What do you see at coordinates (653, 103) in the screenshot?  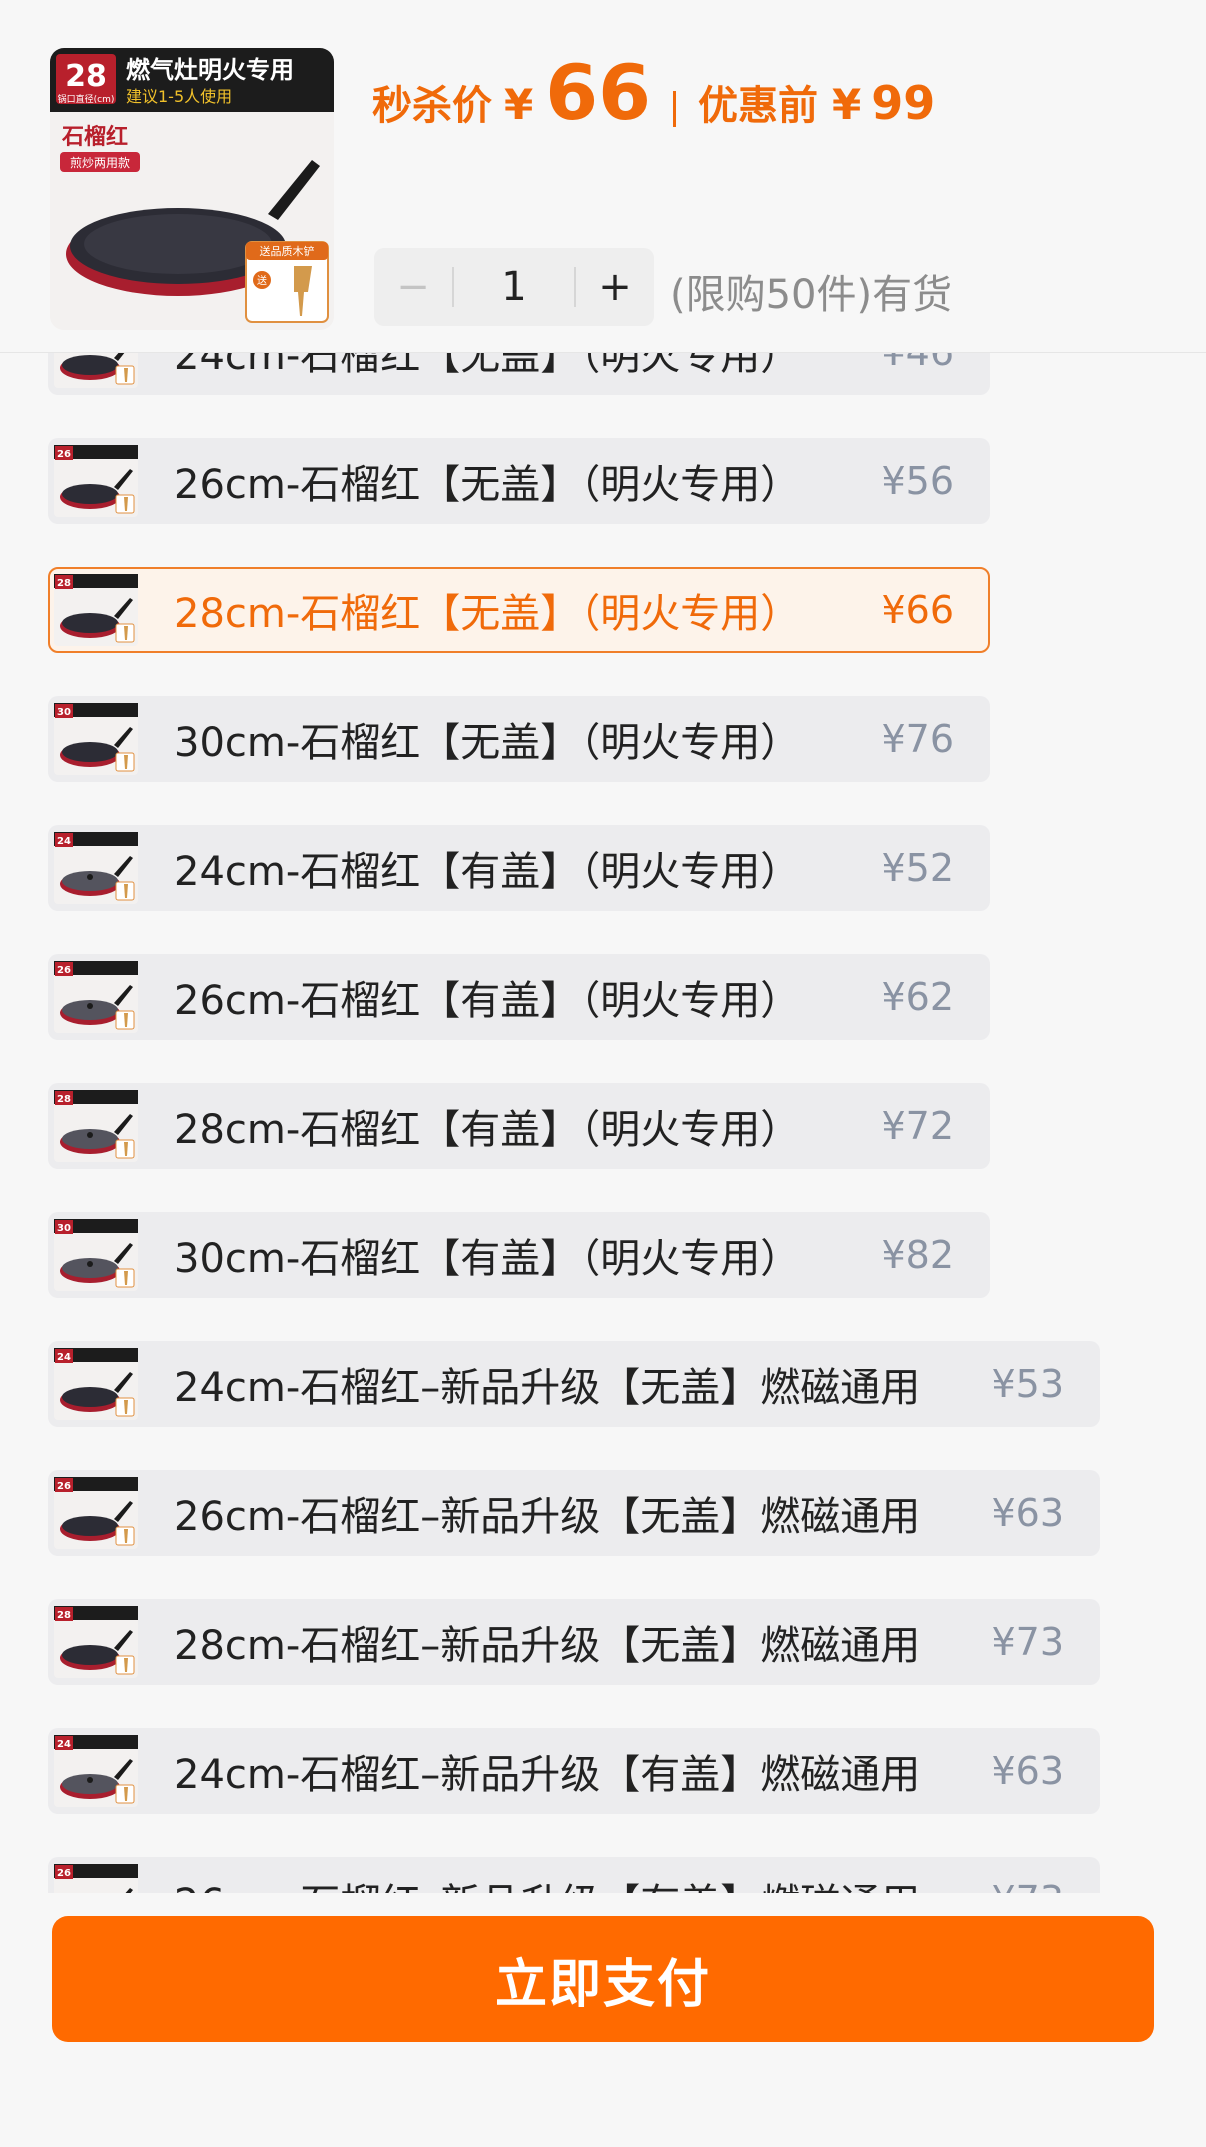 I see `price-row: 秒杀价 ¥ 66 优惠前 ¥ 99` at bounding box center [653, 103].